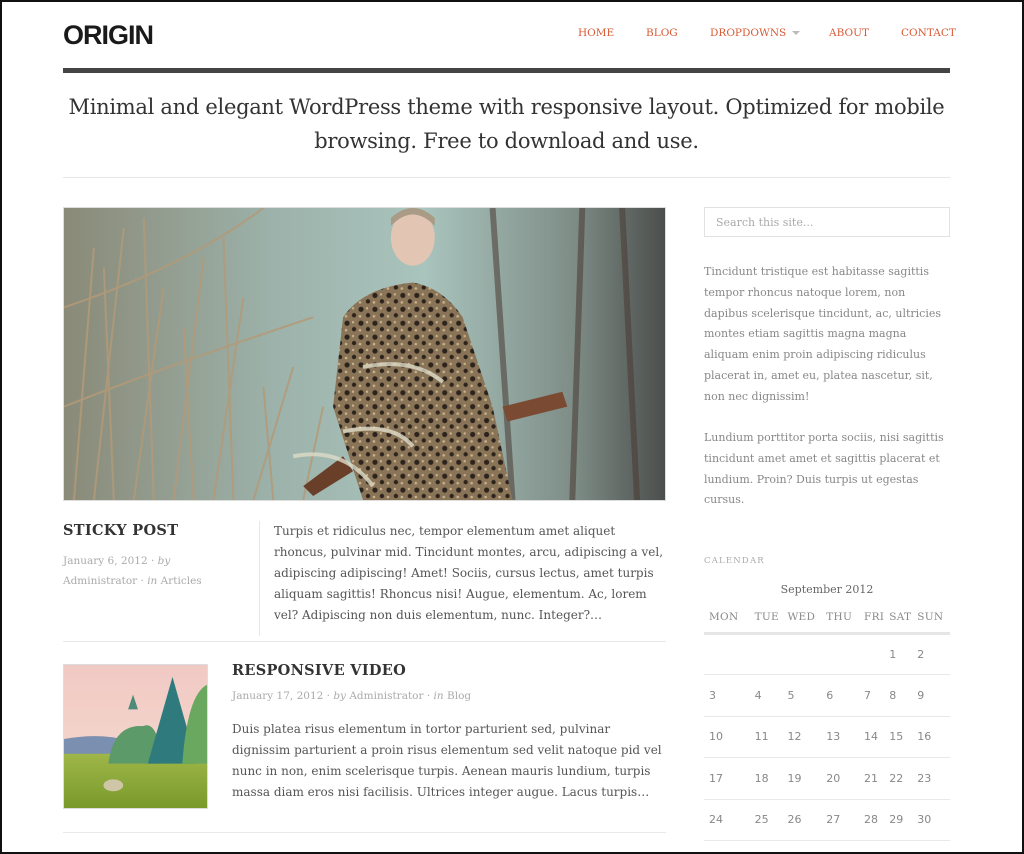 The width and height of the screenshot is (1024, 854). I want to click on calendar-week-row: 3456789, so click(827, 695).